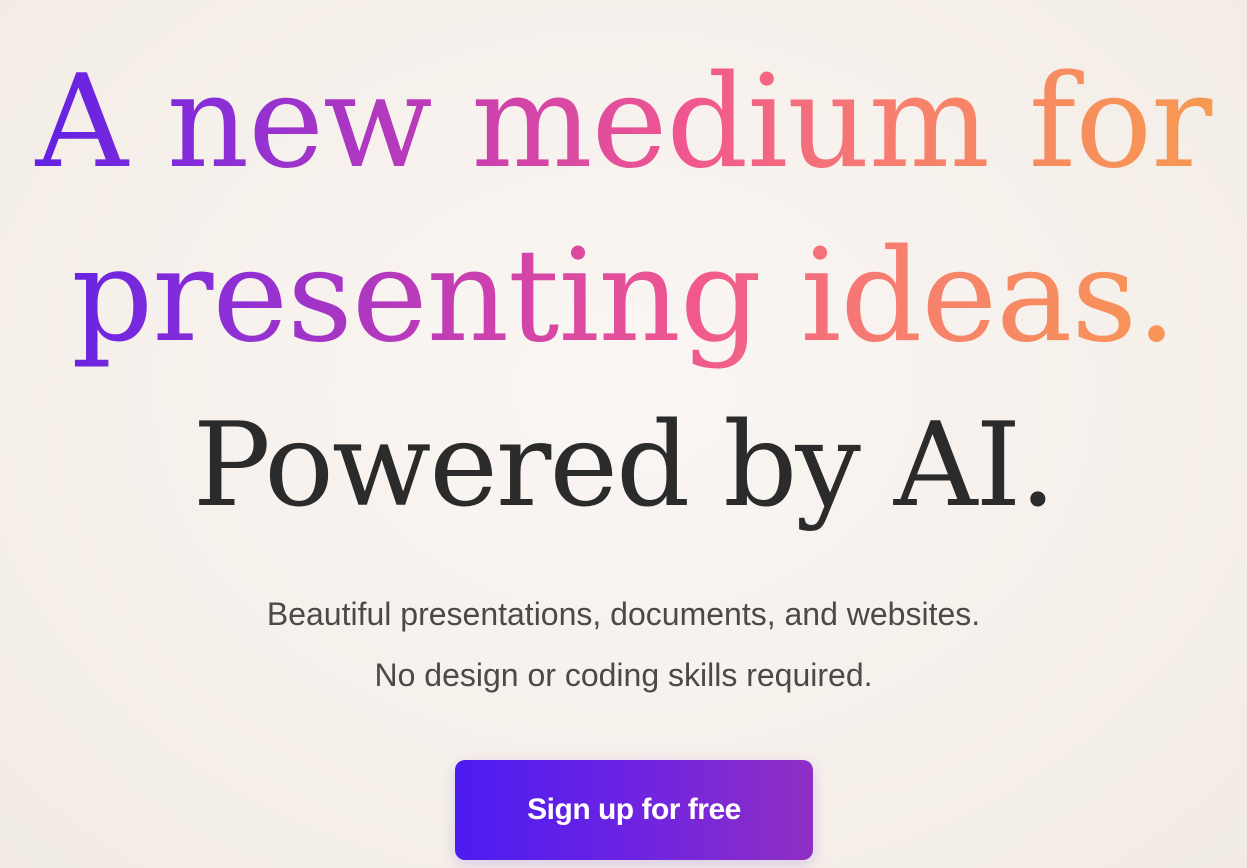 This screenshot has height=868, width=1247. I want to click on subtitle-line-2: No design or coding skills required., so click(623, 675).